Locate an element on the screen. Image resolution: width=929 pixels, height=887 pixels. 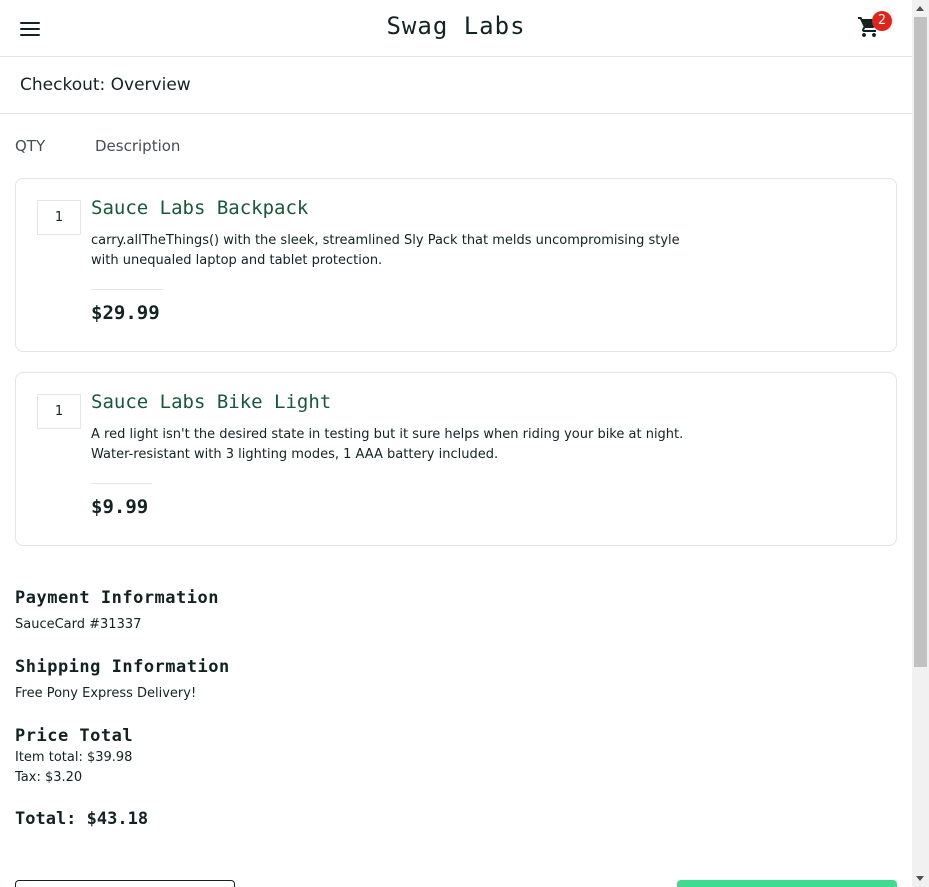
secondary-header: Checkout: Overview is located at coordinates (456, 85).